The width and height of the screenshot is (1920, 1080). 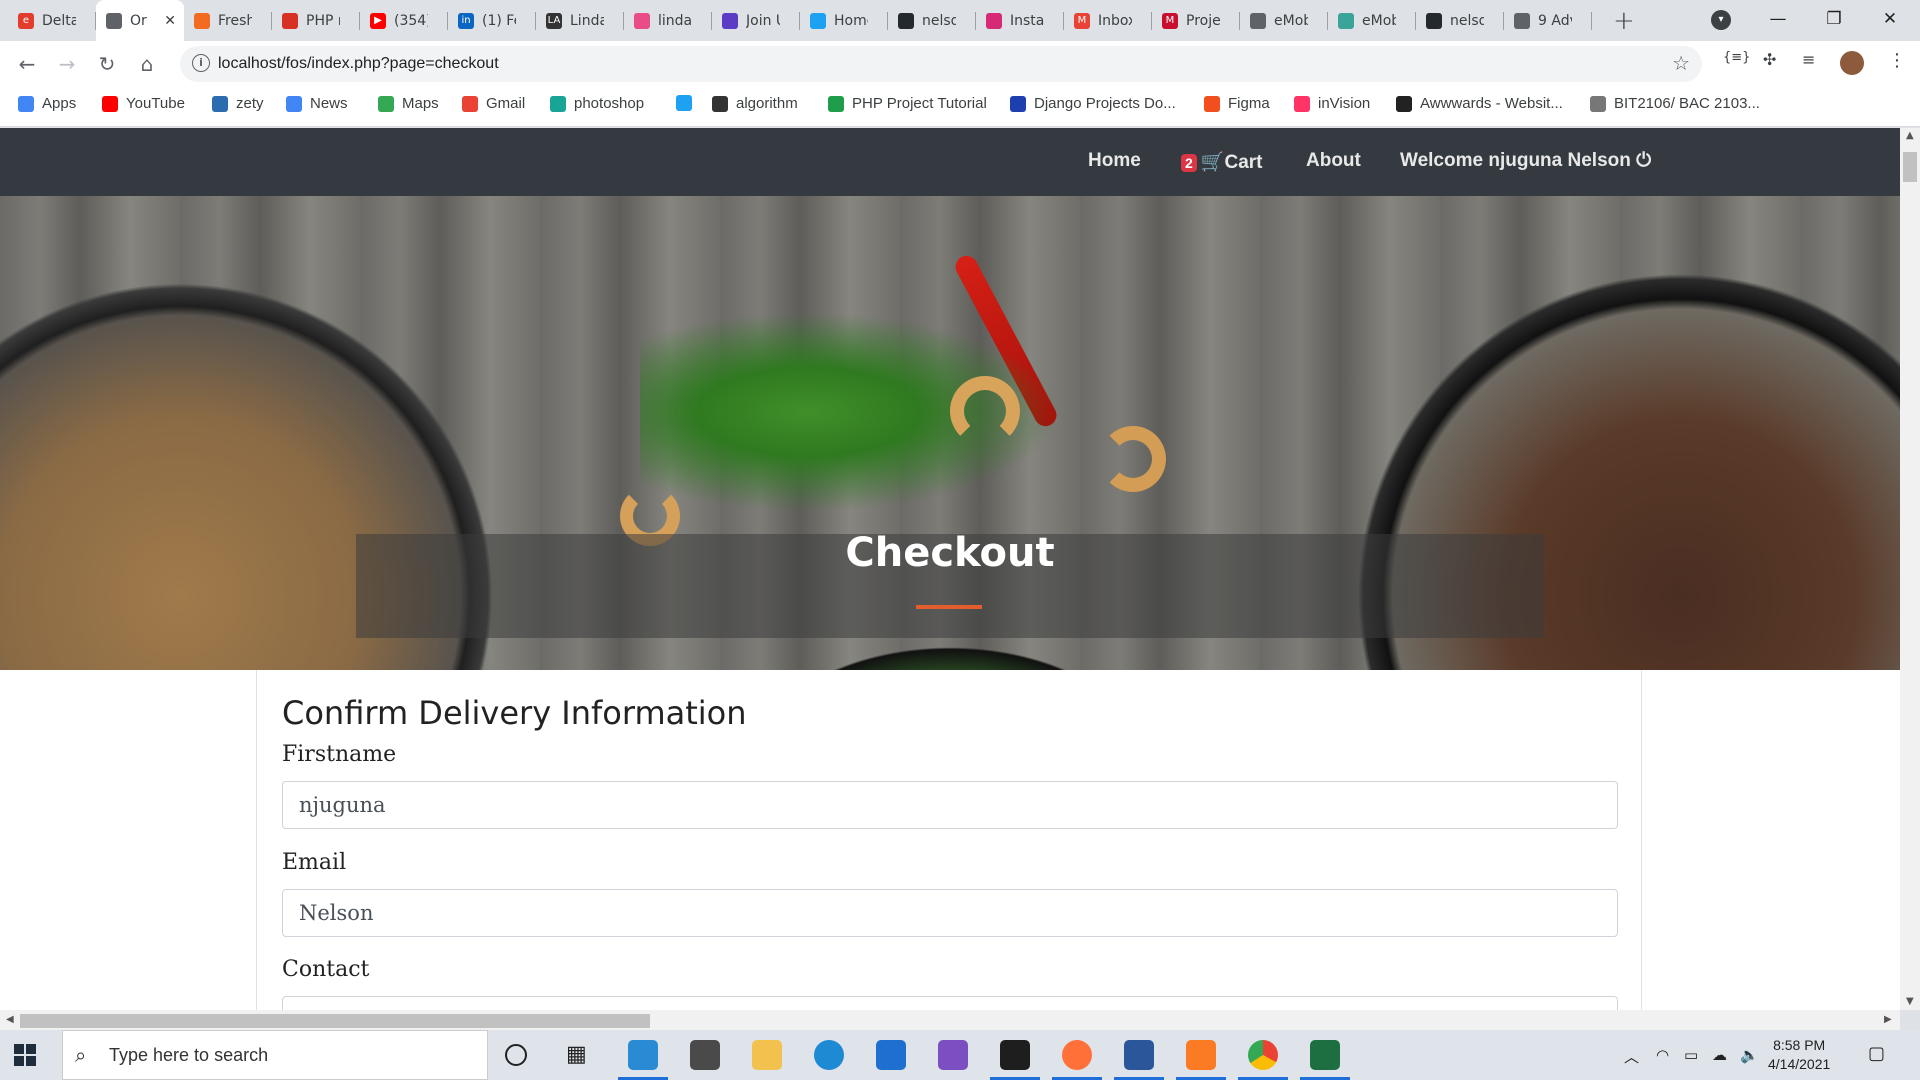 What do you see at coordinates (408, 103) in the screenshot?
I see `bookmark-item: Maps` at bounding box center [408, 103].